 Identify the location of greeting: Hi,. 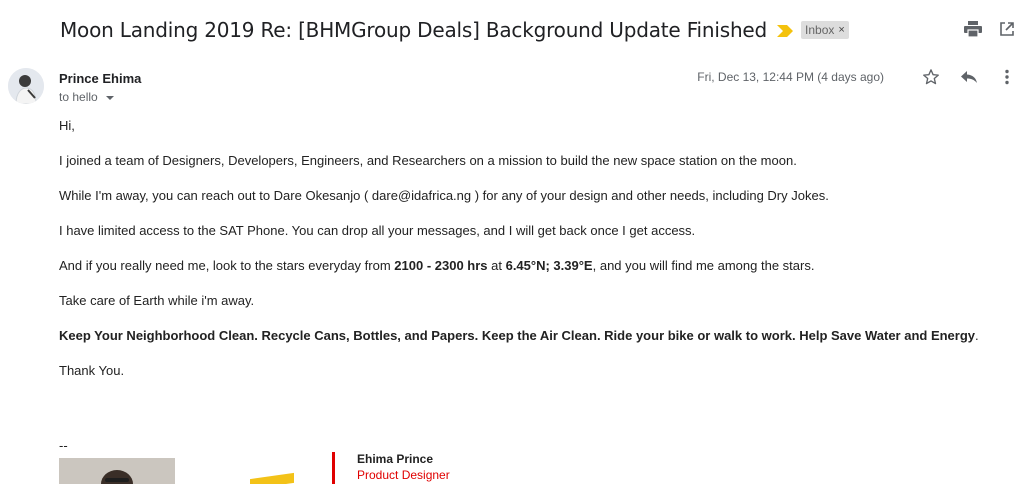
(67, 125).